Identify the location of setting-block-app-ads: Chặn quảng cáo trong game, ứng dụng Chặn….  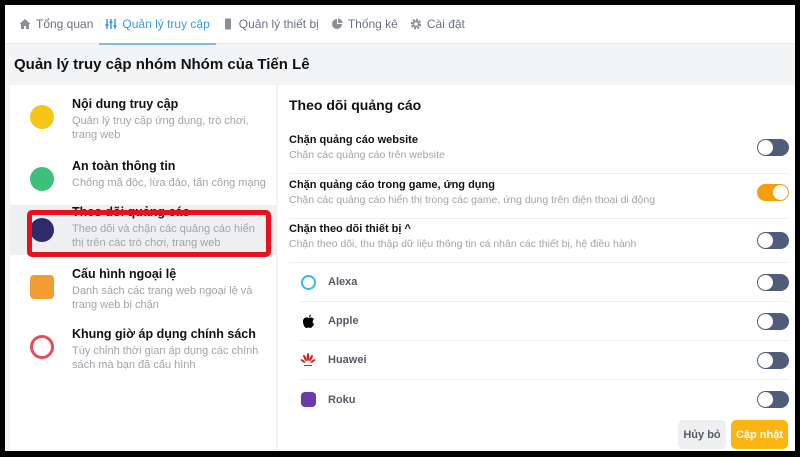
(539, 199).